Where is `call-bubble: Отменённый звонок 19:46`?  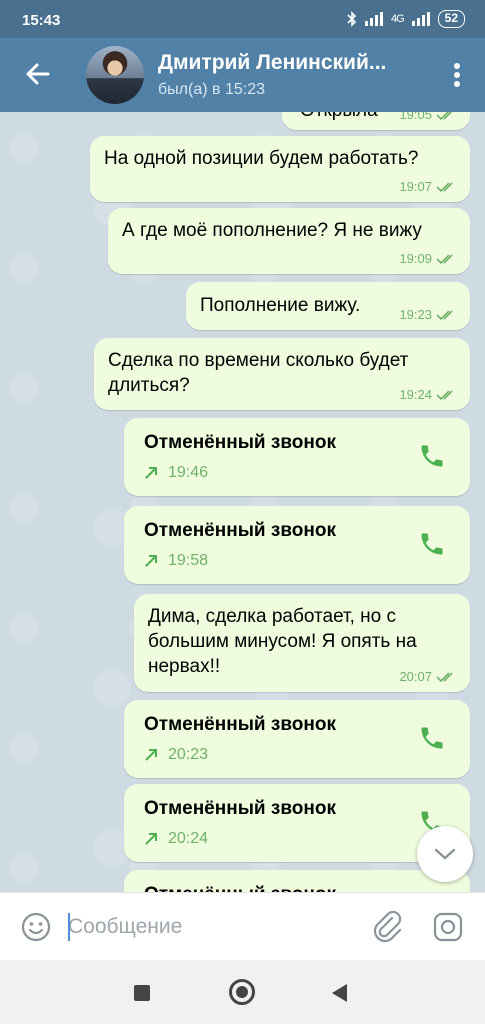
call-bubble: Отменённый звонок 19:46 is located at coordinates (297, 457).